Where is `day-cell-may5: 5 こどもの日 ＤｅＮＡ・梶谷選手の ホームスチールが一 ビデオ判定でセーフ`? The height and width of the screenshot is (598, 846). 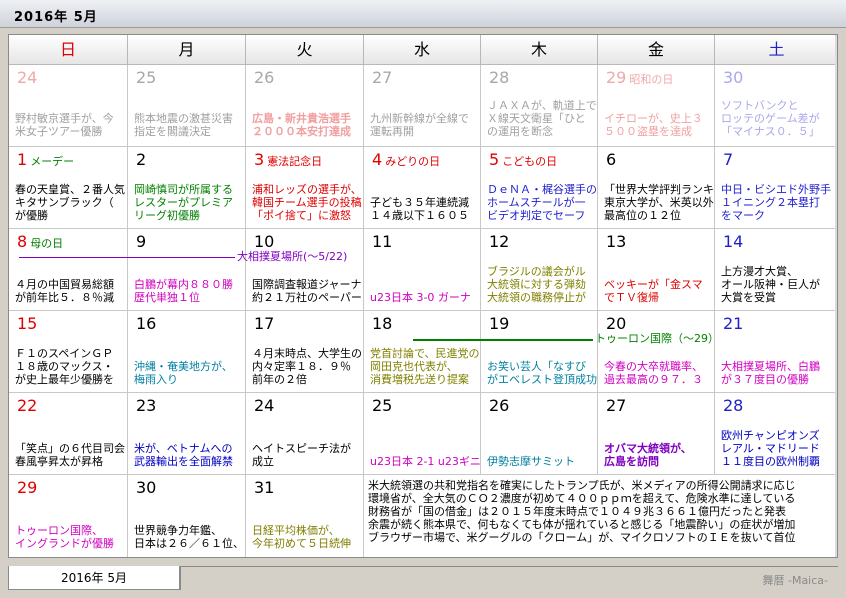
day-cell-may5: 5 こどもの日 ＤｅＮＡ・梶谷選手の ホームスチールが一 ビデオ判定でセーフ is located at coordinates (539, 188).